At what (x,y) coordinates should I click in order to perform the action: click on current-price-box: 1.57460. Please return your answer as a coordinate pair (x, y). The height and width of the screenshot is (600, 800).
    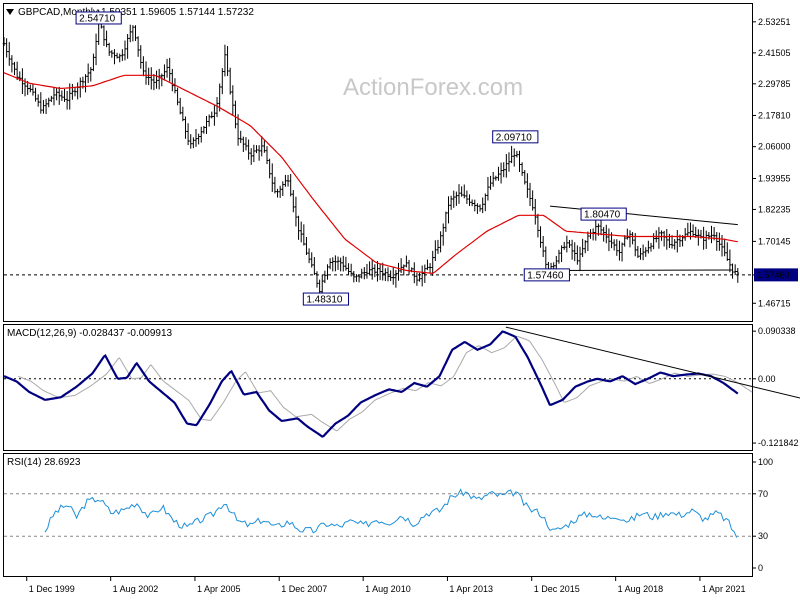
    Looking at the image, I should click on (776, 275).